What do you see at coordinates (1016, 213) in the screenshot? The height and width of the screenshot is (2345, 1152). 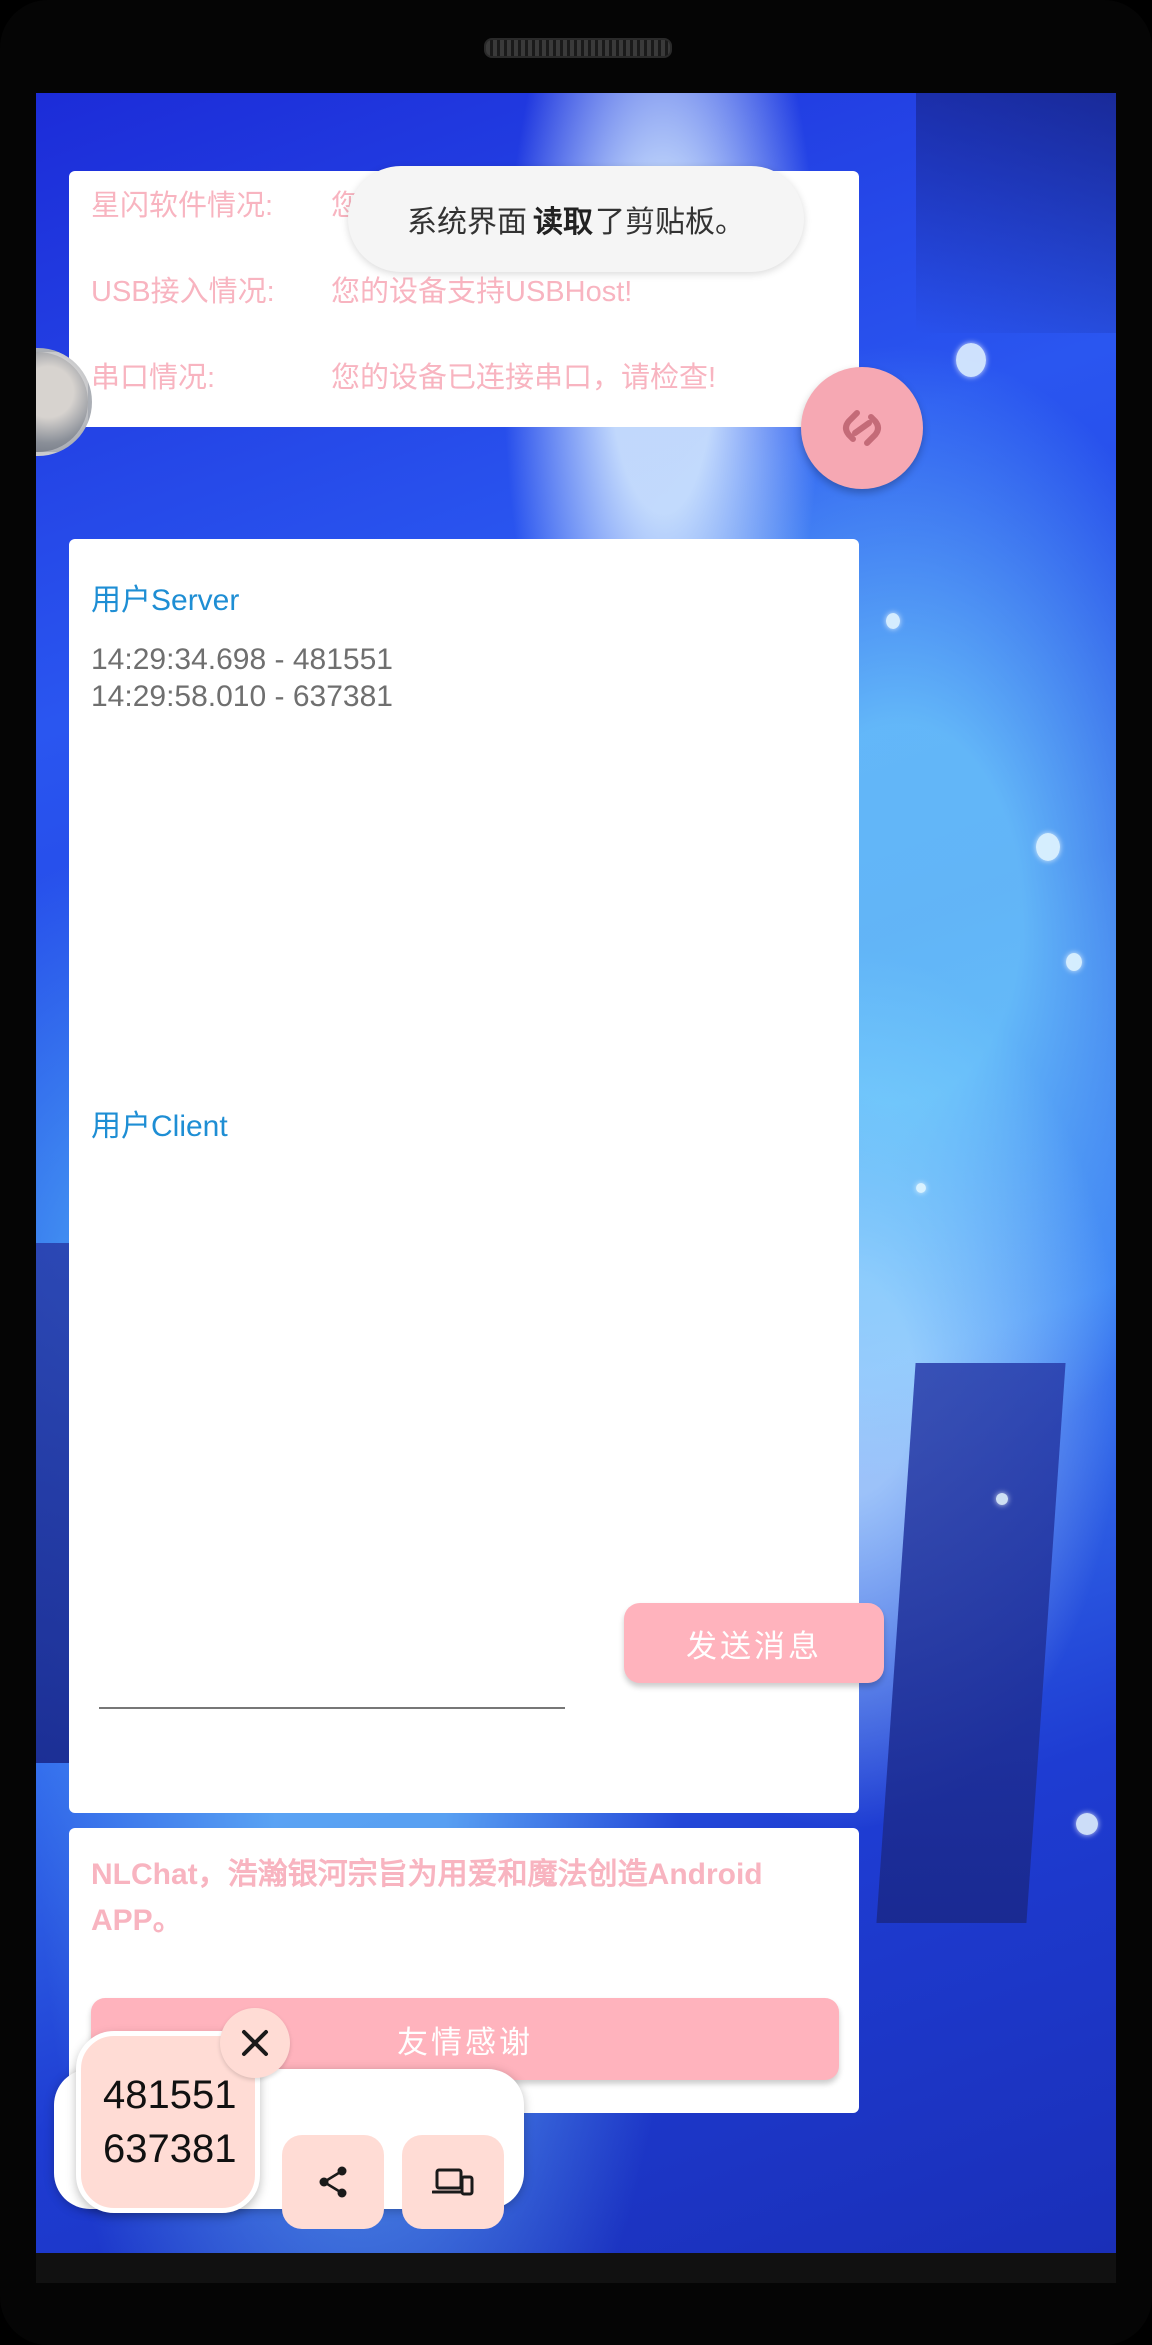 I see `wallpaper-tower` at bounding box center [1016, 213].